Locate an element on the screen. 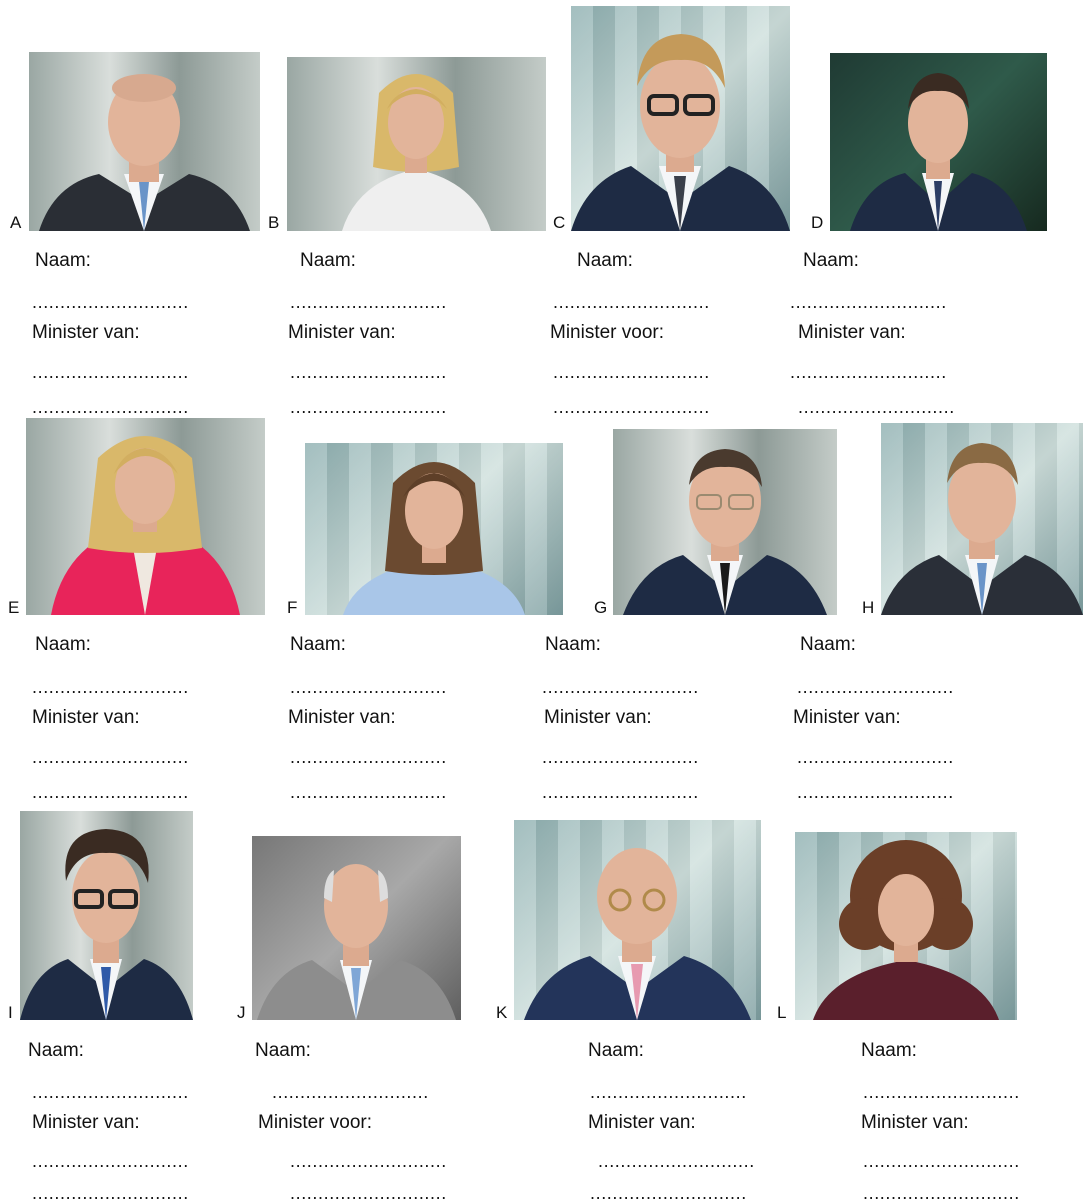 The width and height of the screenshot is (1083, 1203). card-letter: D is located at coordinates (817, 222).